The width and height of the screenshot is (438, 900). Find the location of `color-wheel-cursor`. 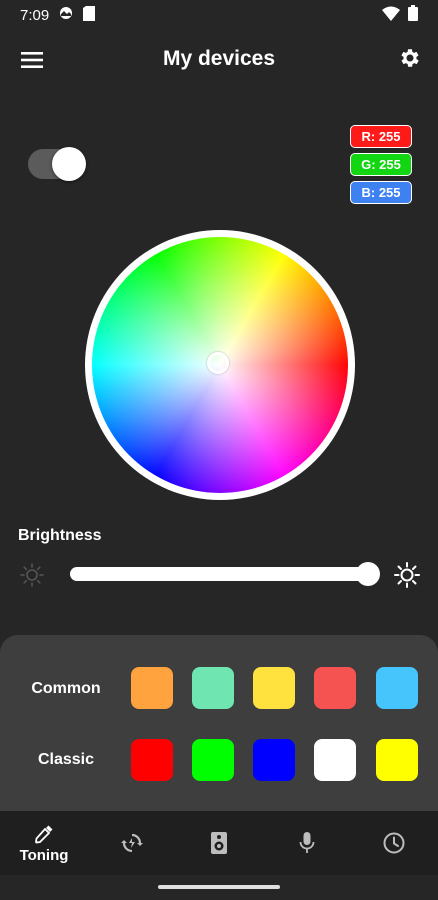

color-wheel-cursor is located at coordinates (218, 363).